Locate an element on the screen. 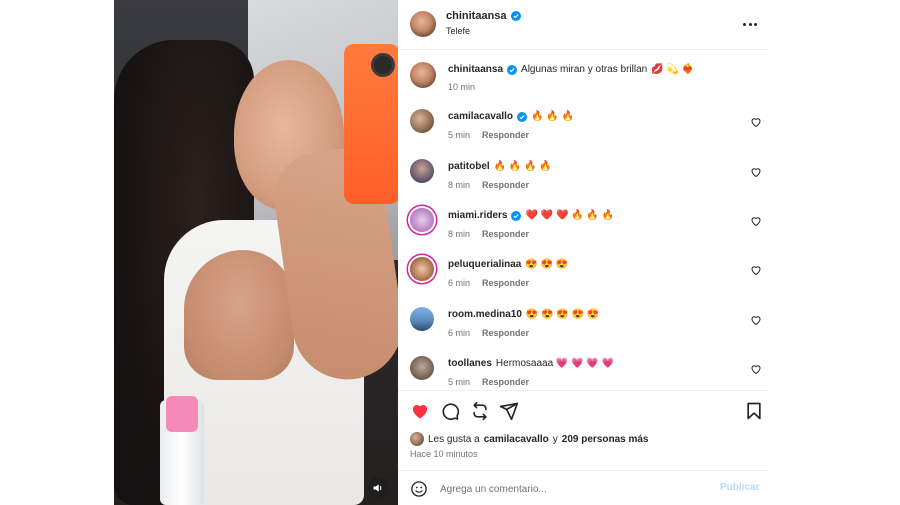  post-timestamp: Hace 10 minutos is located at coordinates (444, 454).